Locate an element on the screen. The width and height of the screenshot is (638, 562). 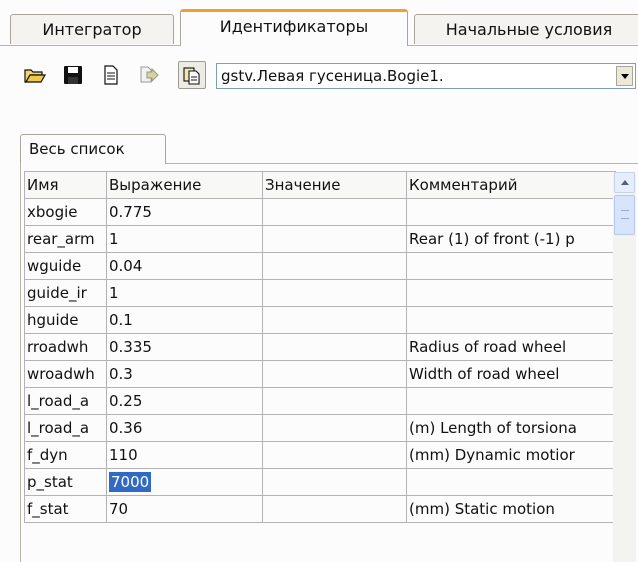
cell-name: wroadwh is located at coordinates (65, 374).